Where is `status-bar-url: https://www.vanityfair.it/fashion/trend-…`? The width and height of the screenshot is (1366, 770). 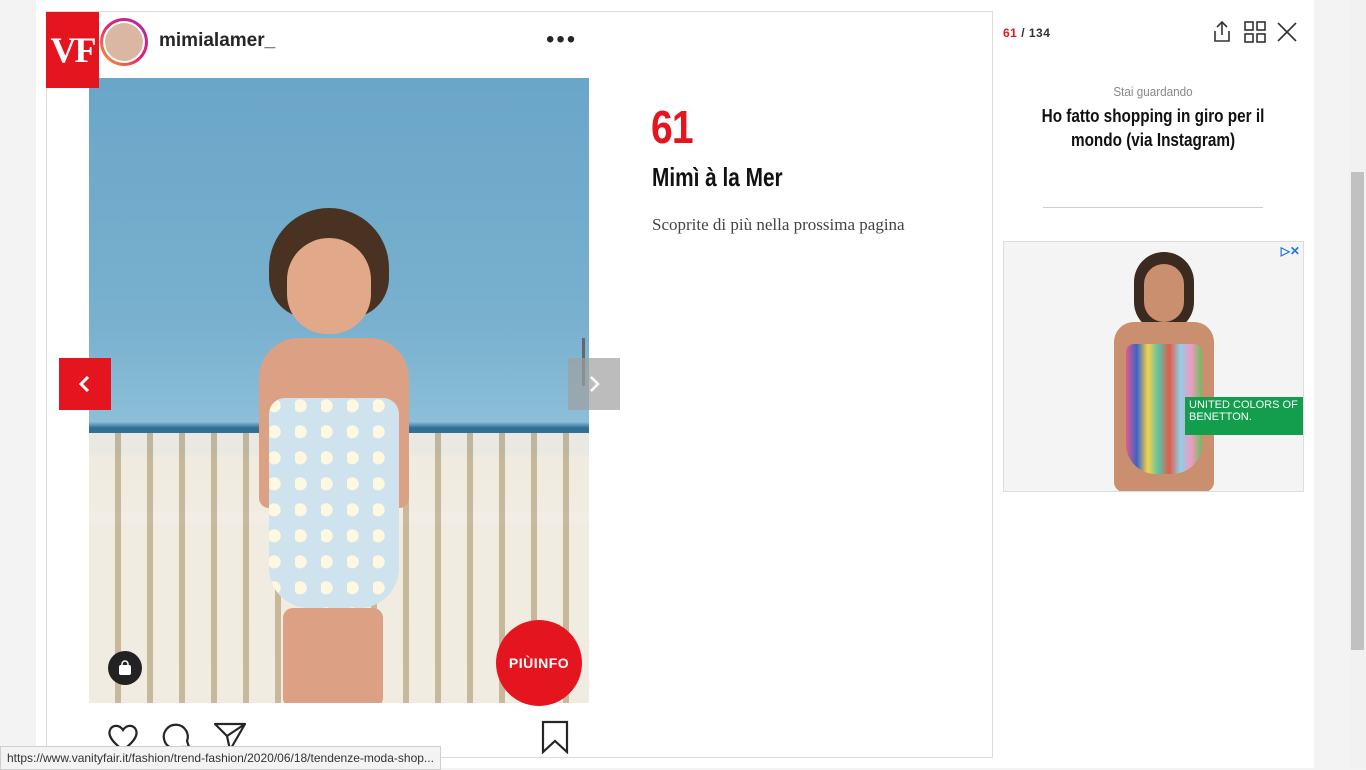 status-bar-url: https://www.vanityfair.it/fashion/trend-… is located at coordinates (220, 758).